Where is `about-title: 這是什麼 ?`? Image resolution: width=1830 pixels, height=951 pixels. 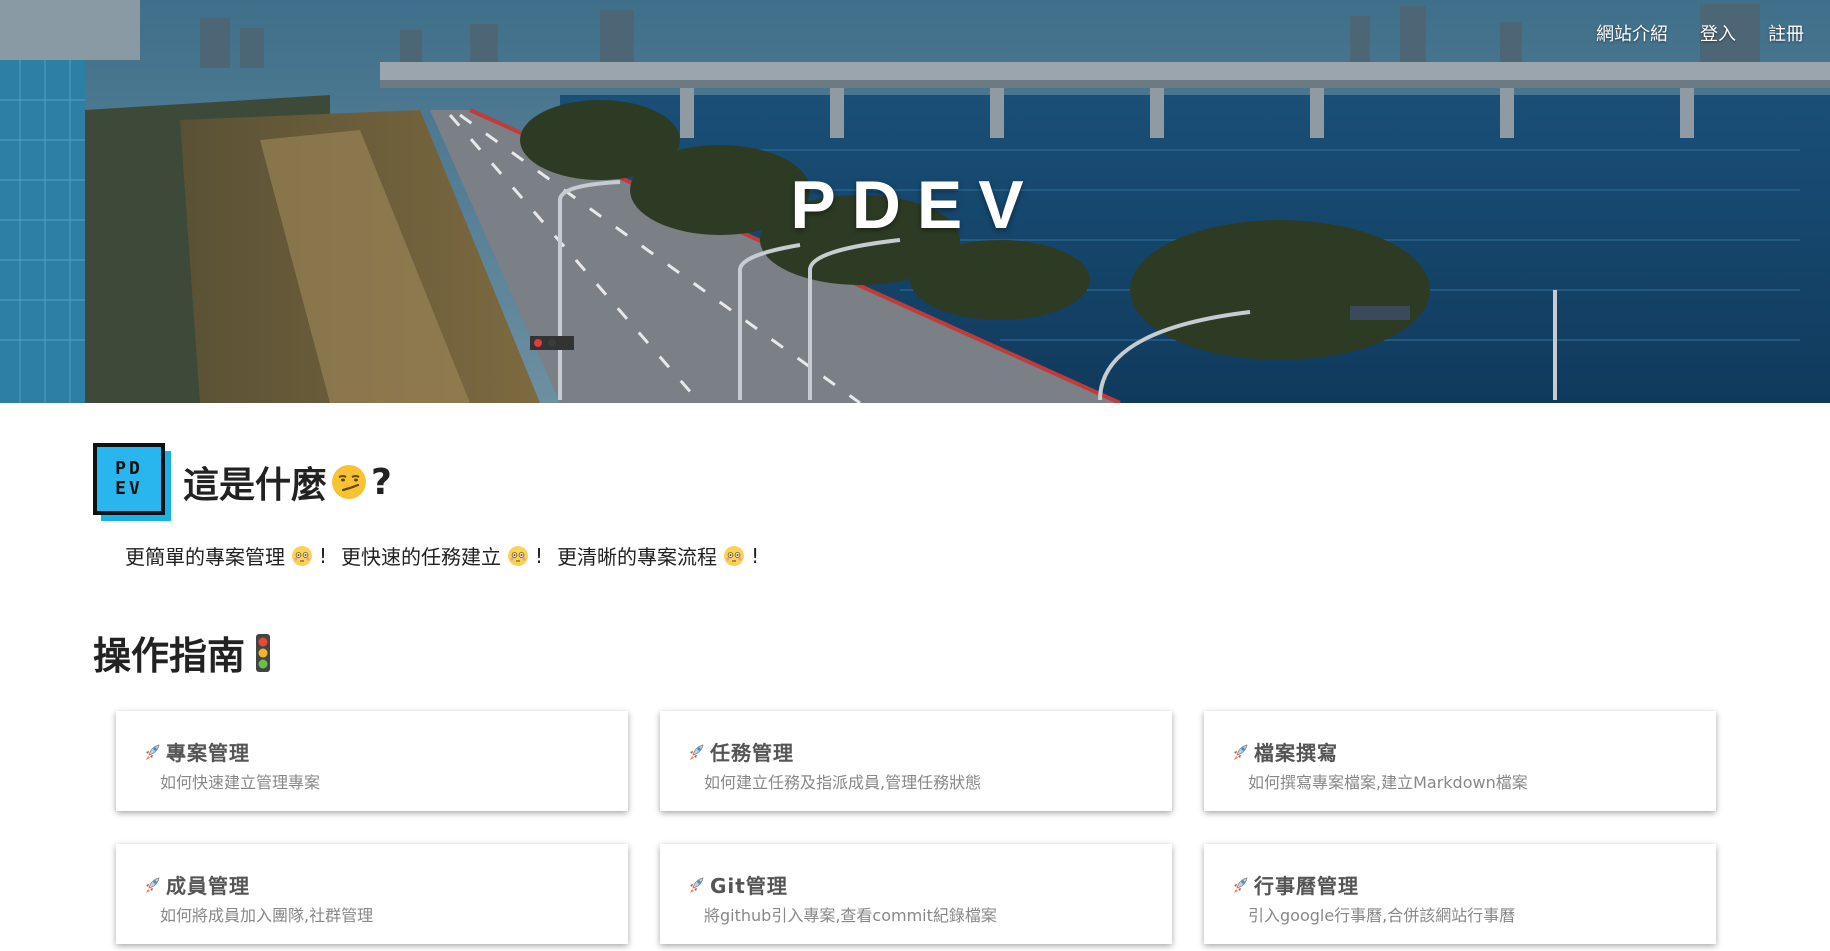 about-title: 這是什麼 ? is located at coordinates (287, 482).